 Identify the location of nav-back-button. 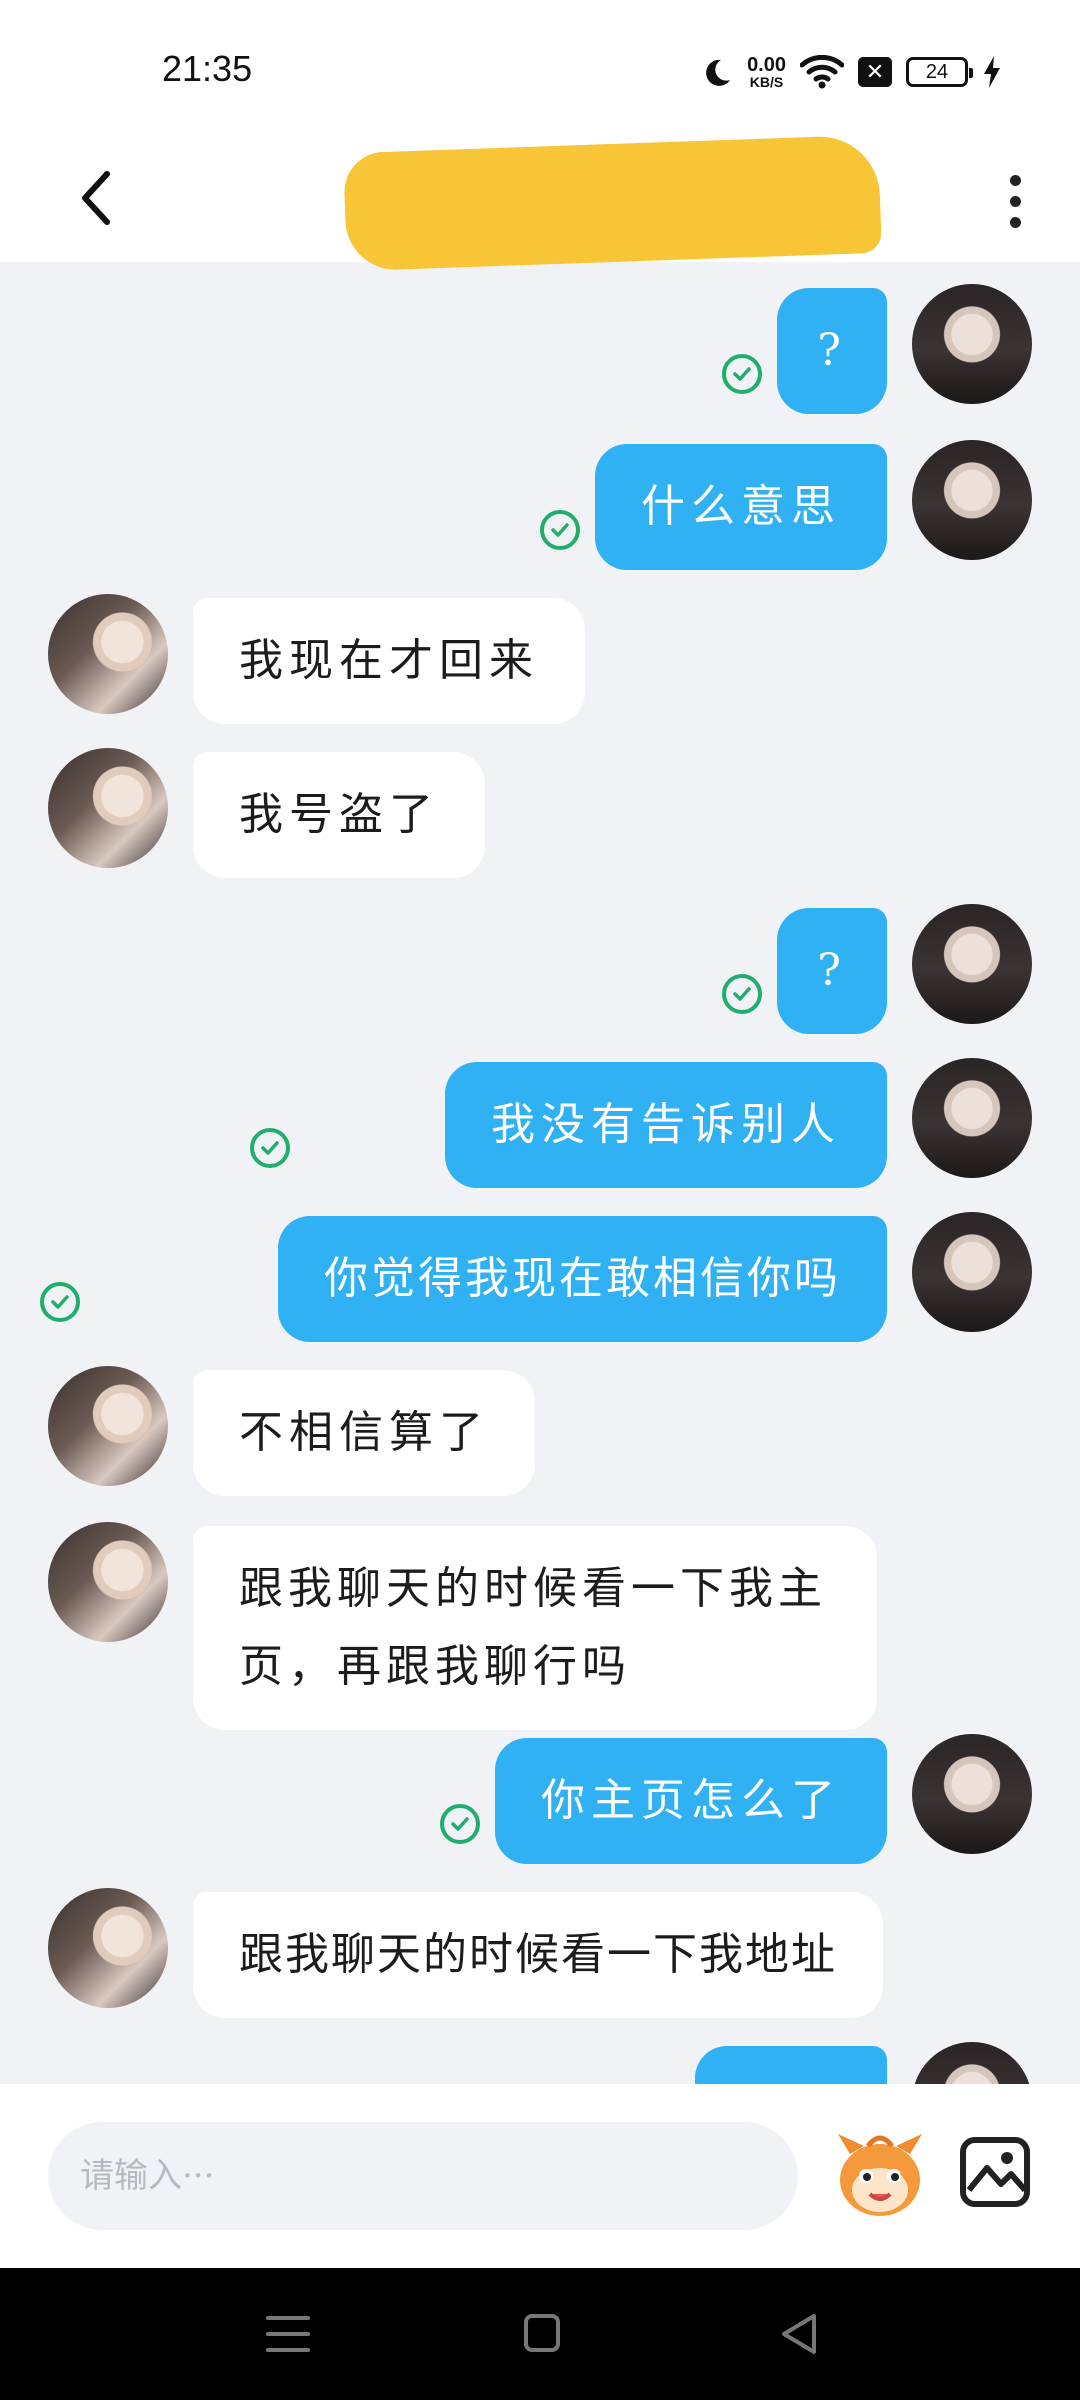
(800, 2334).